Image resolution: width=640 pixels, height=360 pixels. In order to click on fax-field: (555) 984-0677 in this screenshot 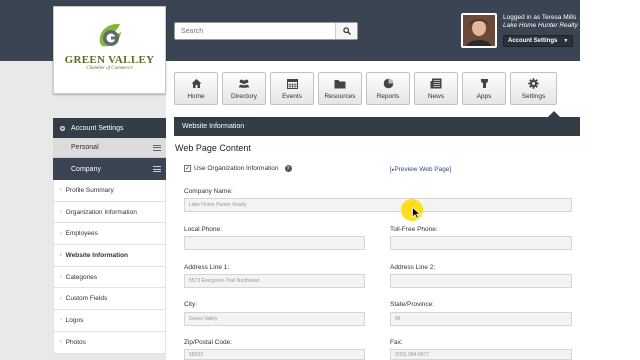, I will do `click(481, 354)`.